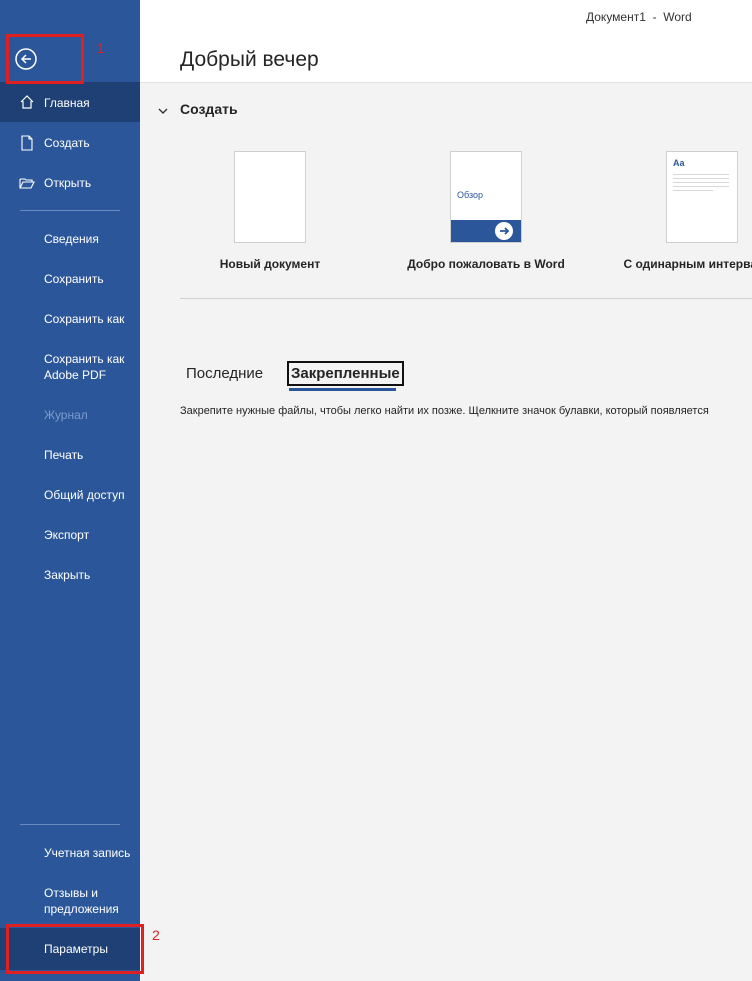 The image size is (752, 981). I want to click on arrow-right-icon, so click(504, 231).